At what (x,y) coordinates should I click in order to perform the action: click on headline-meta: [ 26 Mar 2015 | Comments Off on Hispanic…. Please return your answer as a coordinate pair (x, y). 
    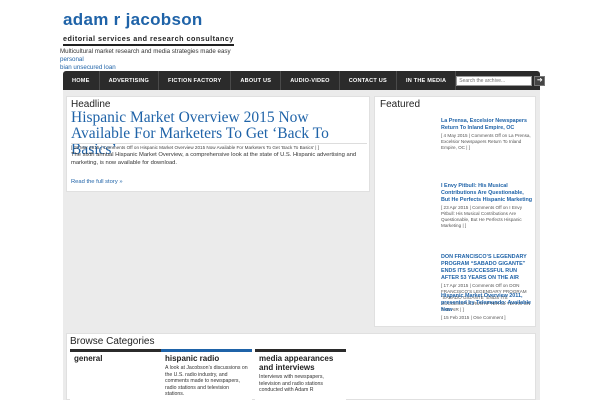
    Looking at the image, I should click on (219, 146).